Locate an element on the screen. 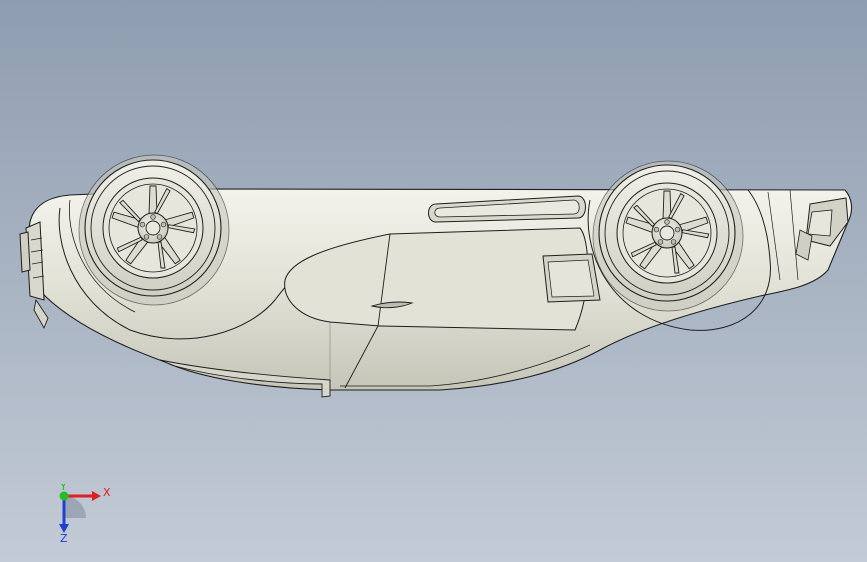 The image size is (867, 562). front-grille is located at coordinates (25, 252).